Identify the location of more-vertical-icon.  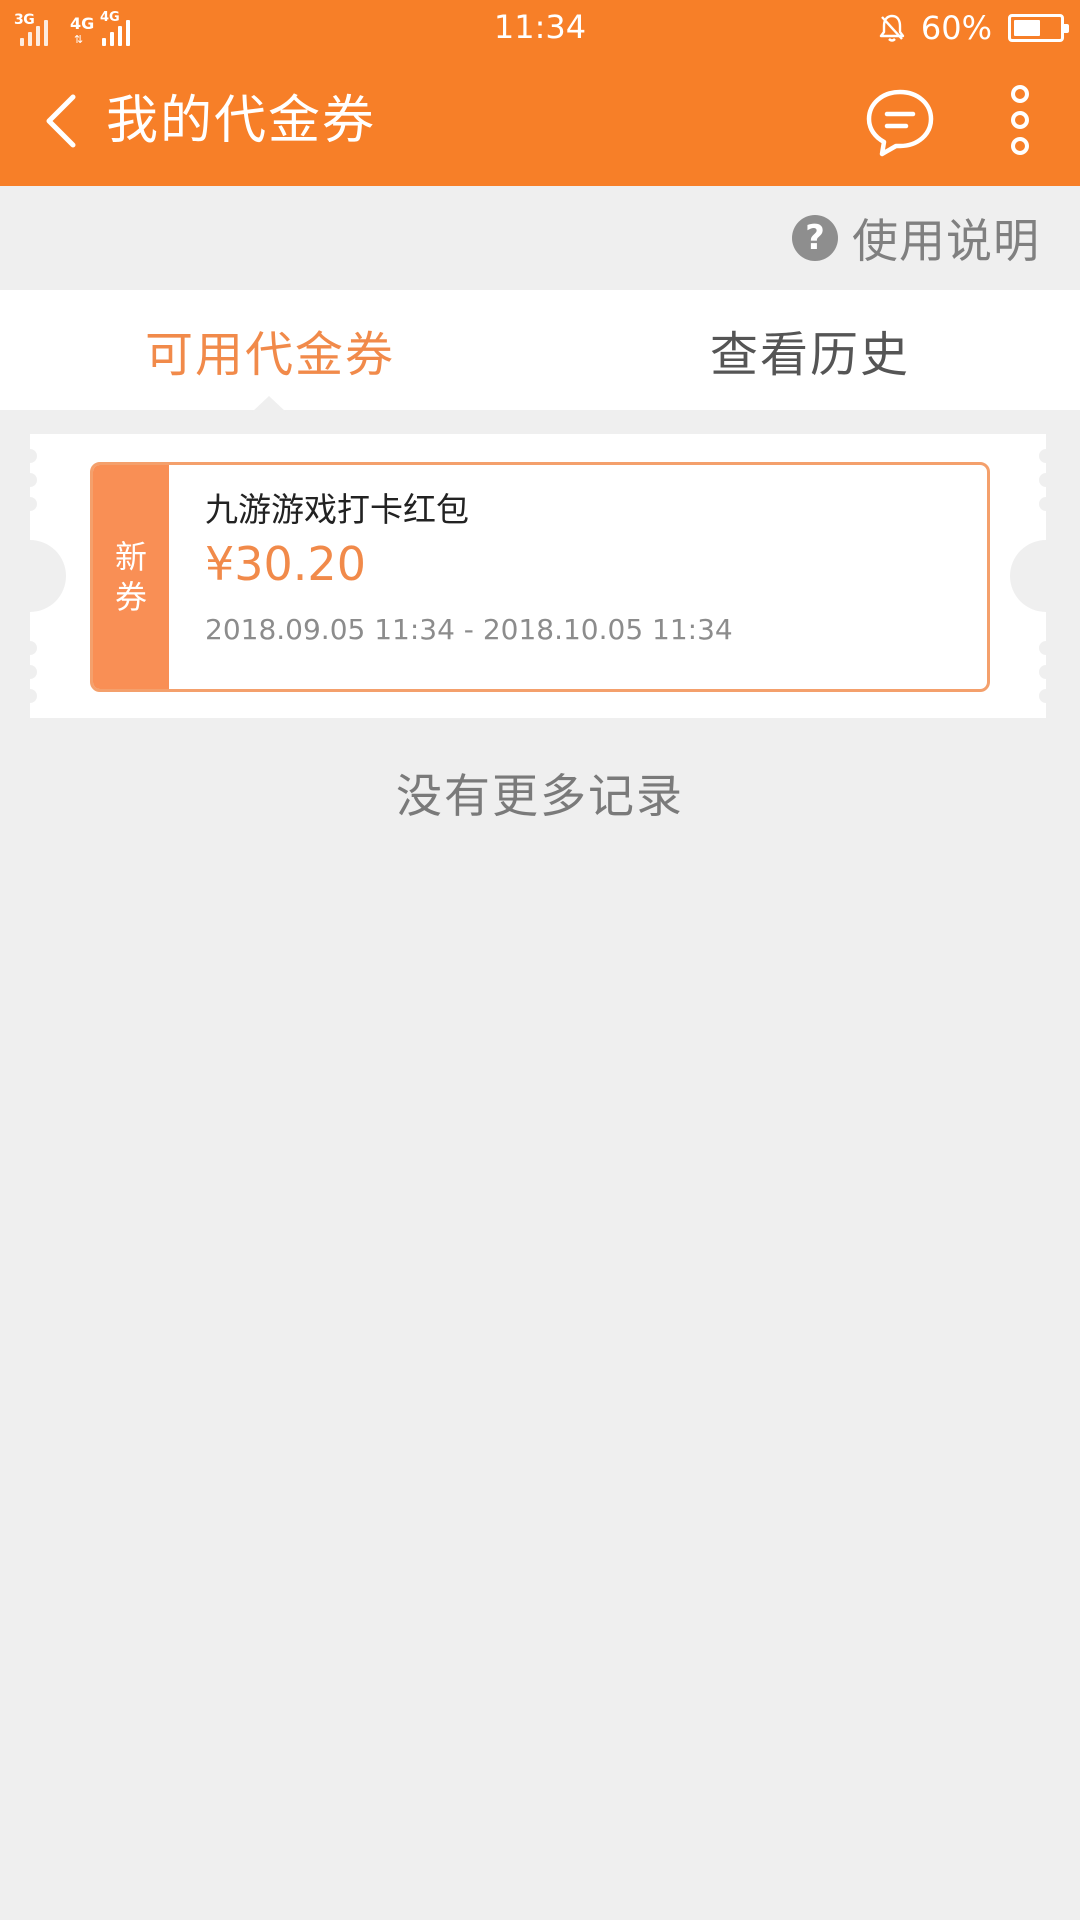
(1020, 120).